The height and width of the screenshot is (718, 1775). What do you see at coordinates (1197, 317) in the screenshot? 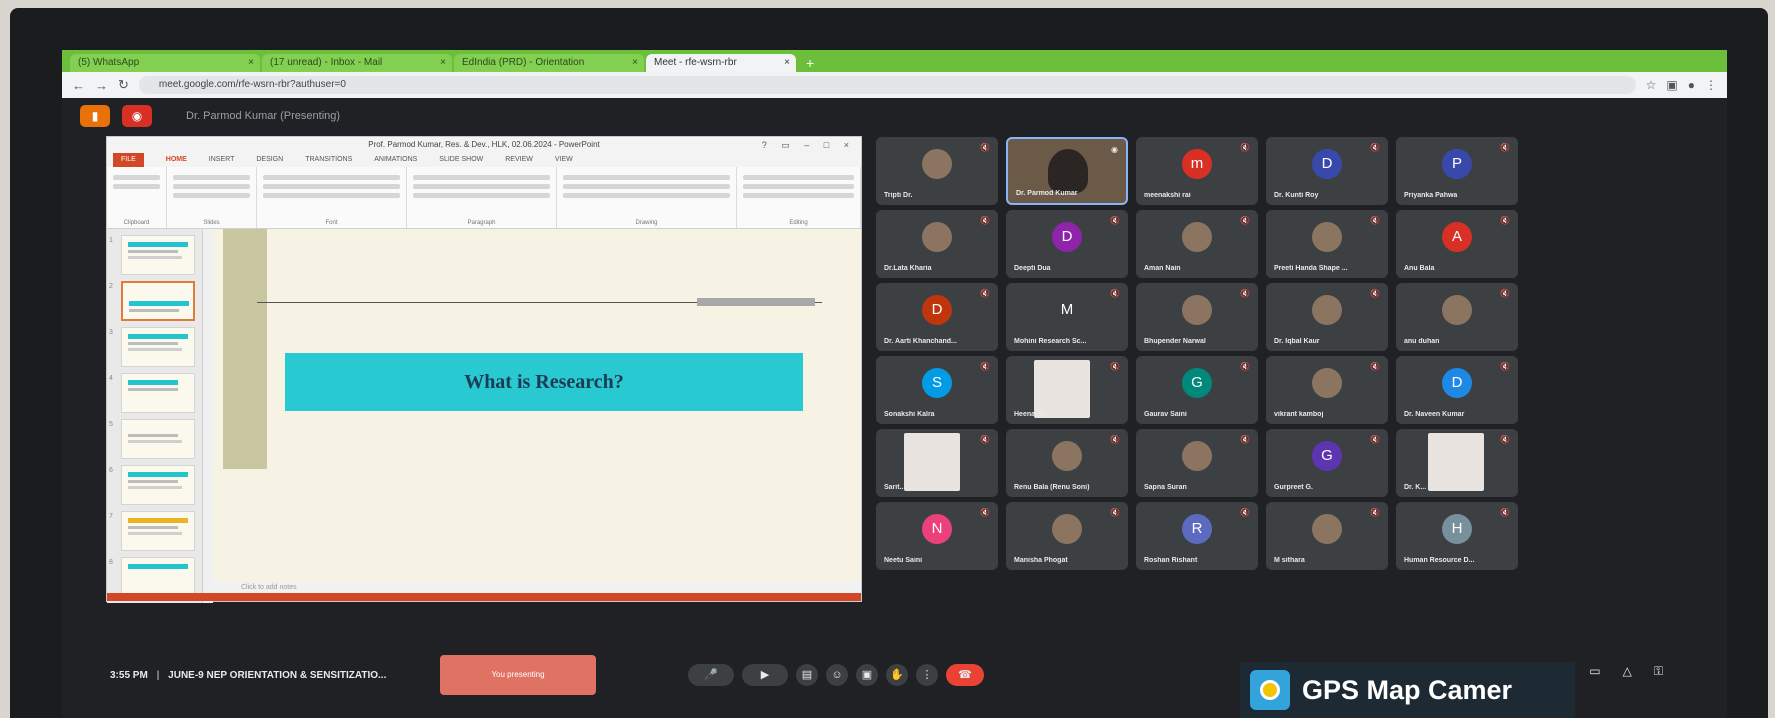
I see `participant-tile: 🔇 Bhupender Narwal` at bounding box center [1197, 317].